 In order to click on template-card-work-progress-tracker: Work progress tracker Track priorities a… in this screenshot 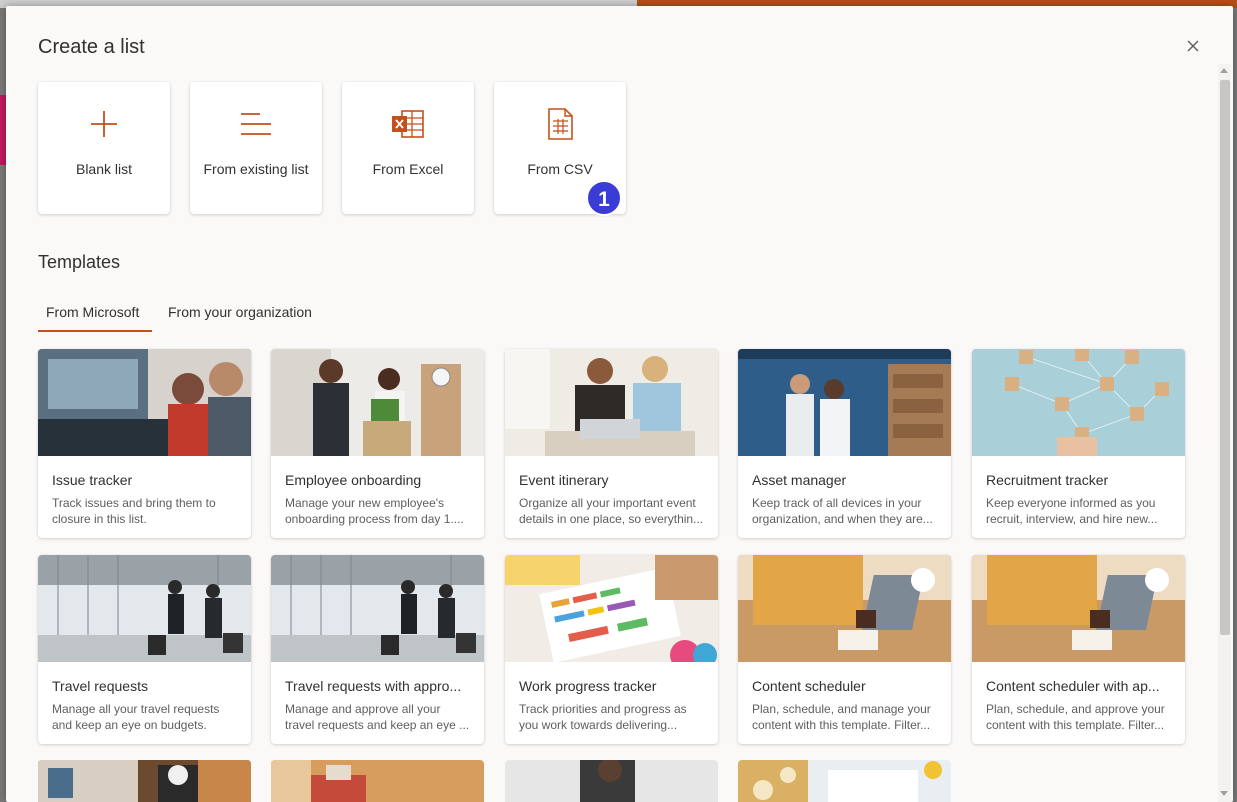, I will do `click(611, 649)`.